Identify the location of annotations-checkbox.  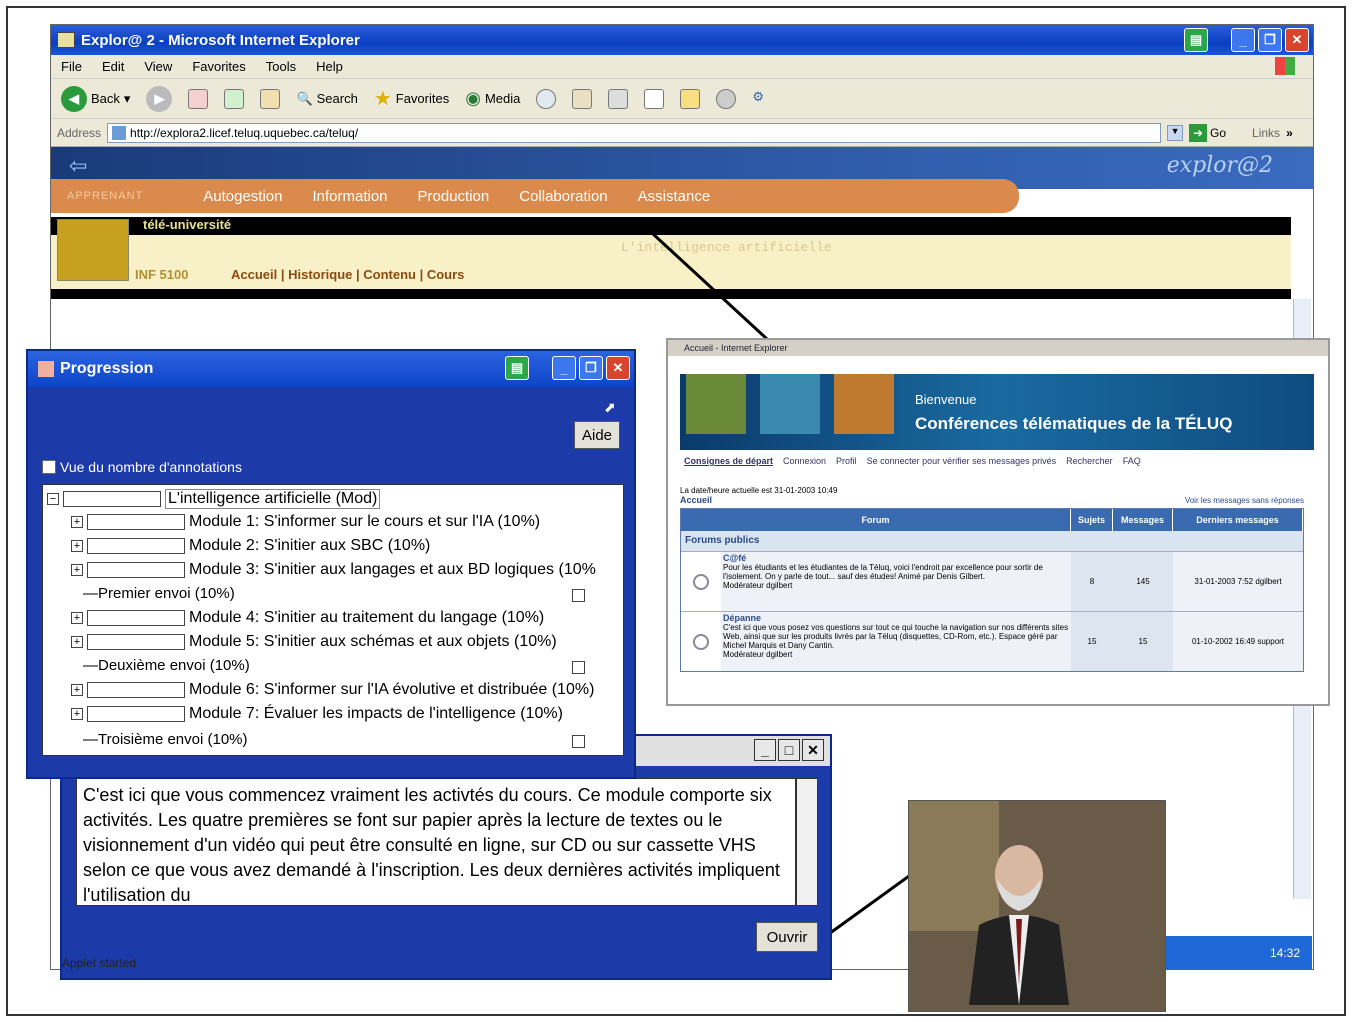
(49, 467).